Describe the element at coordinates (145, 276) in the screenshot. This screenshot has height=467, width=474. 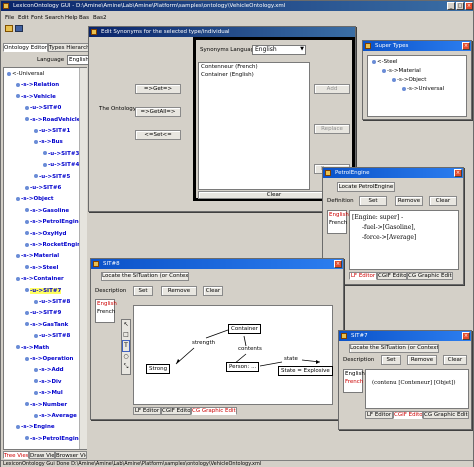
I see `sit8-locate-button: Locate the SITuation (or Context)` at that location.